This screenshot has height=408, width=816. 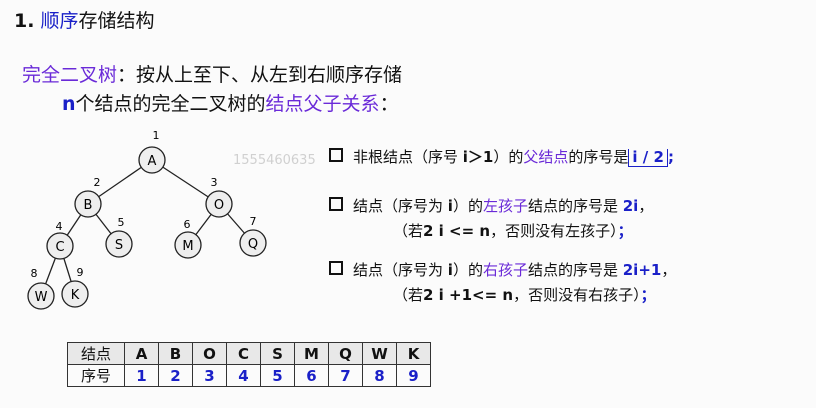 I want to click on rule-left-child: 结点（序号为 i）的左孩子结点的序号是 2i，, so click(x=491, y=205).